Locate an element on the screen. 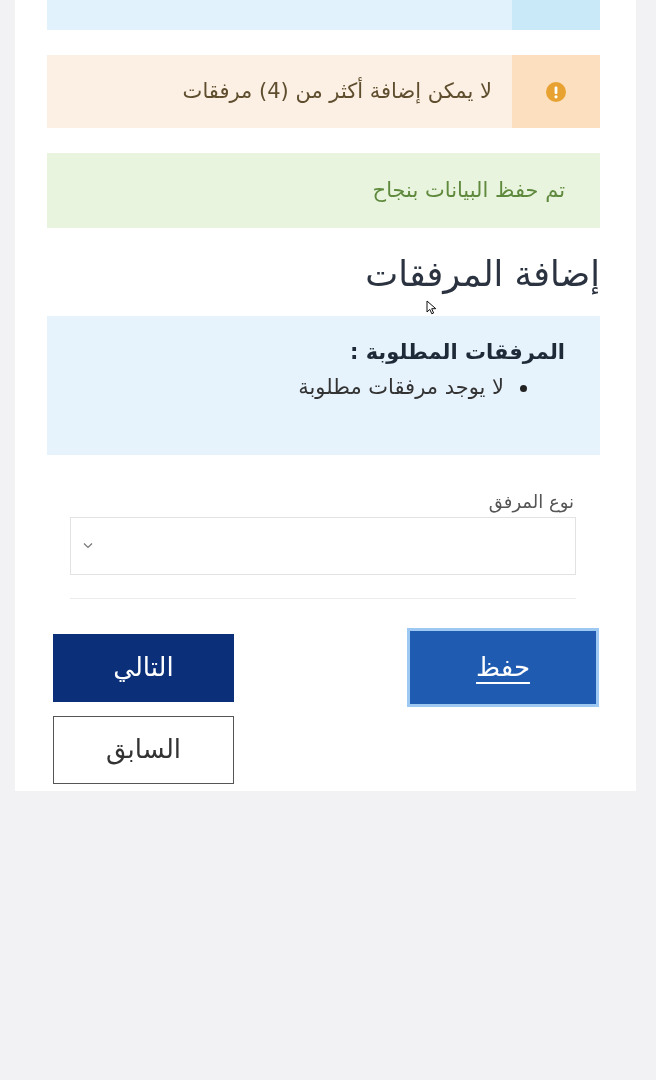 Image resolution: width=656 pixels, height=1080 pixels. required-attachment-item: لا يوجد مرفقات مطلوبة is located at coordinates (401, 388).